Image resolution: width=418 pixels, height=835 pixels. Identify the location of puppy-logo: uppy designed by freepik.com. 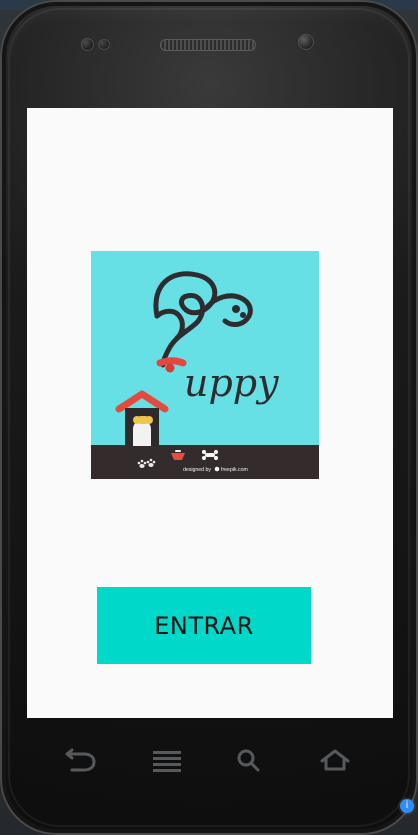
(205, 365).